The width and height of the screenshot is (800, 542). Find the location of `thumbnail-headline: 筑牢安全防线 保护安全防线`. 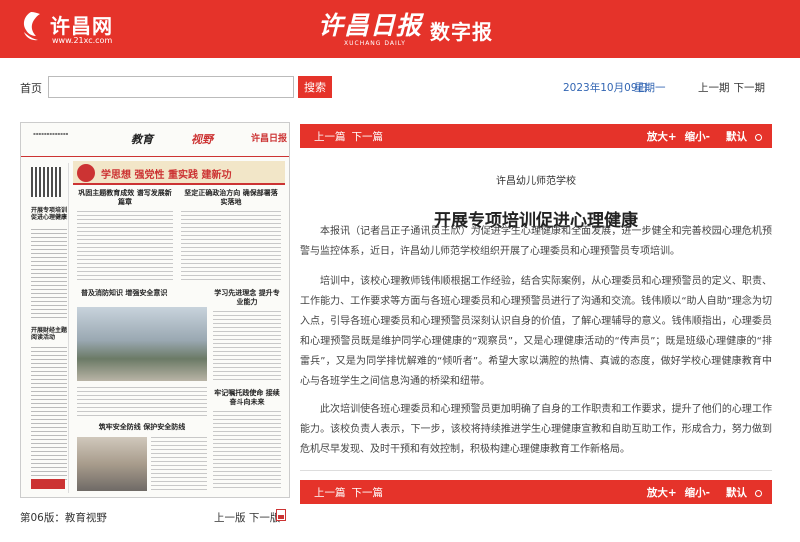

thumbnail-headline: 筑牢安全防线 保护安全防线 is located at coordinates (142, 427).